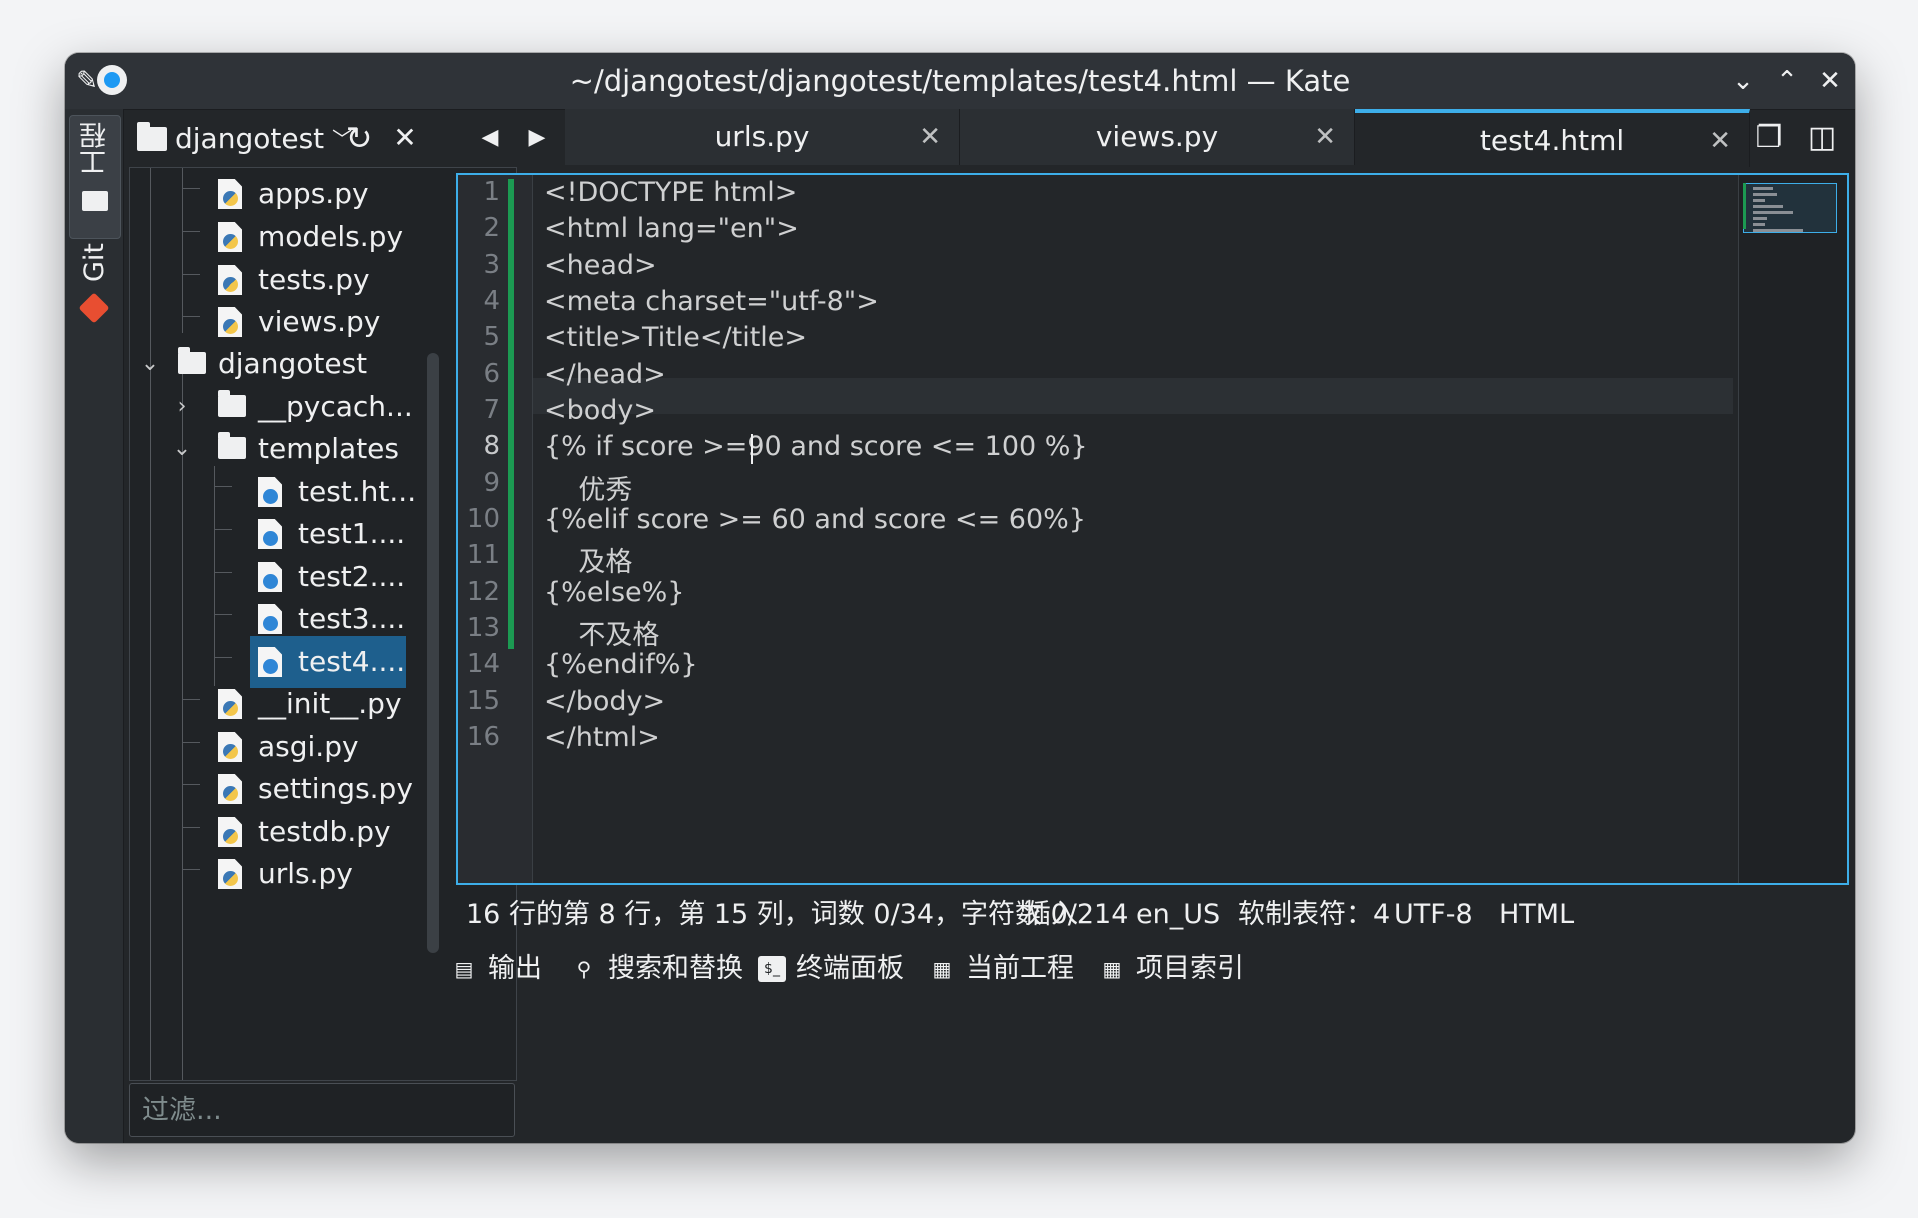  Describe the element at coordinates (584, 969) in the screenshot. I see `search-icon: ⚲` at that location.